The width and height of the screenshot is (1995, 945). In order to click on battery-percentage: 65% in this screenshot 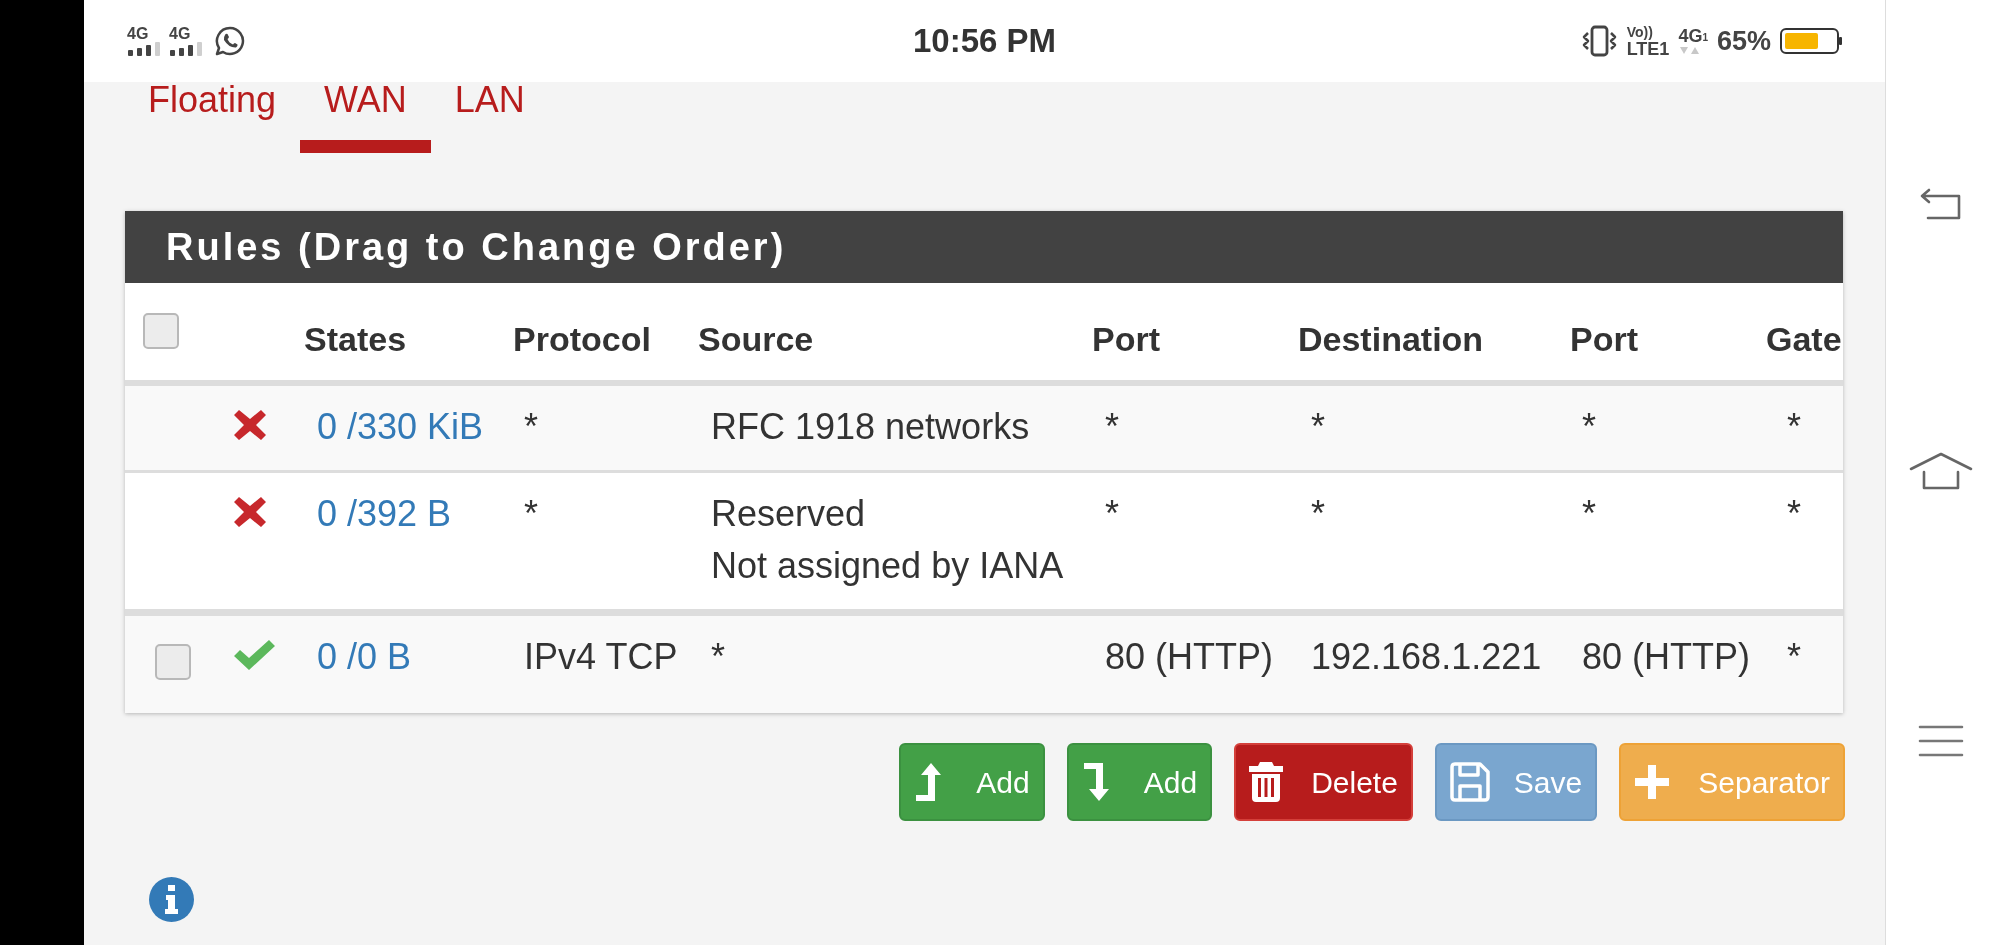, I will do `click(1743, 41)`.